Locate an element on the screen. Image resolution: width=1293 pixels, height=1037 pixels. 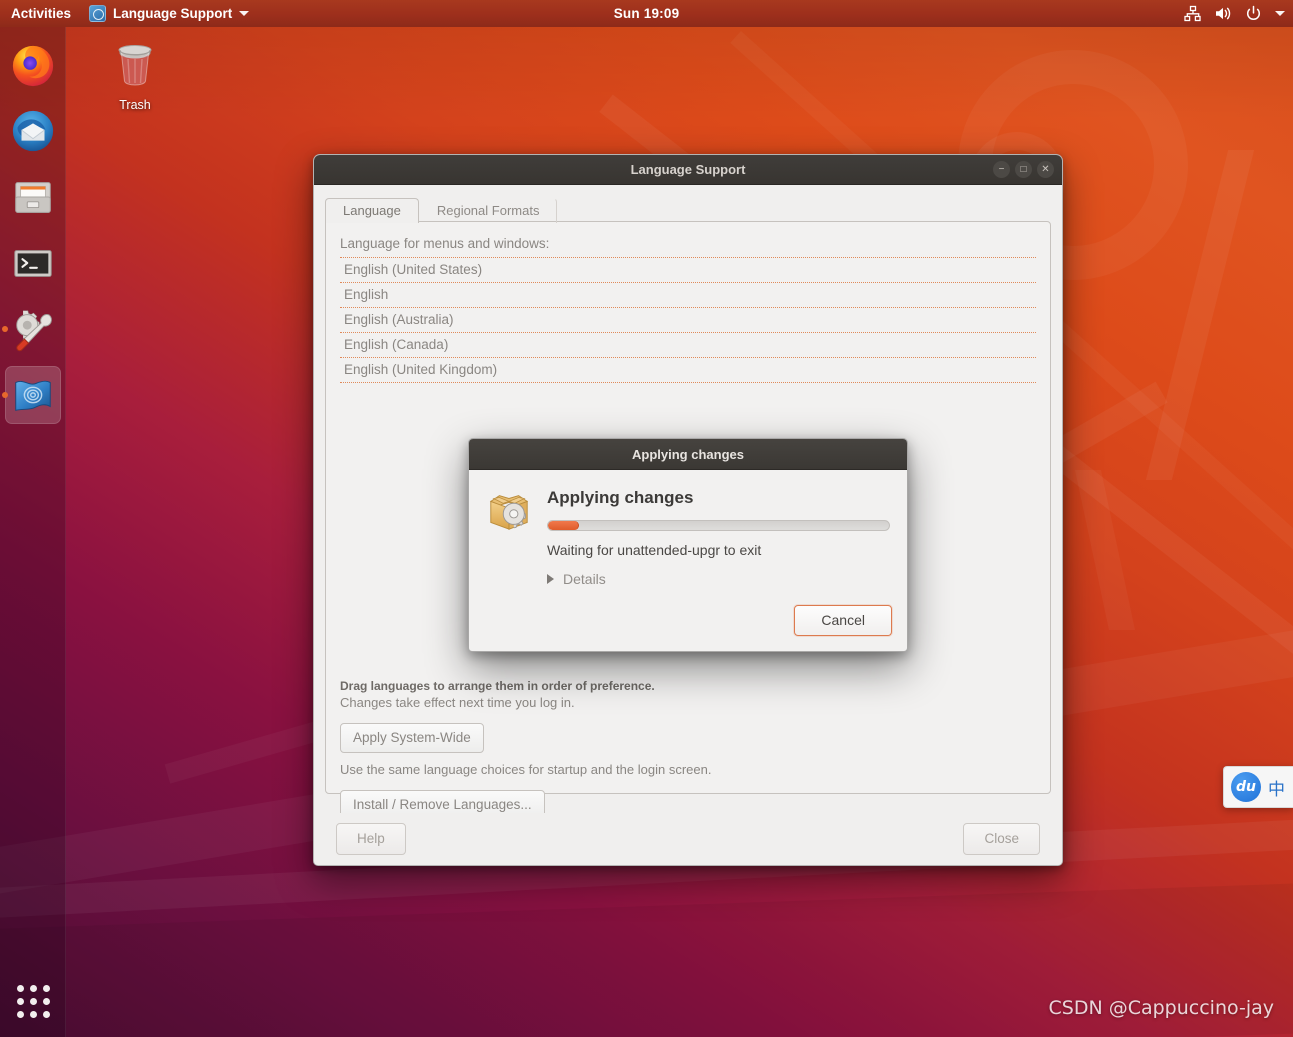
firefox-icon is located at coordinates (33, 66).